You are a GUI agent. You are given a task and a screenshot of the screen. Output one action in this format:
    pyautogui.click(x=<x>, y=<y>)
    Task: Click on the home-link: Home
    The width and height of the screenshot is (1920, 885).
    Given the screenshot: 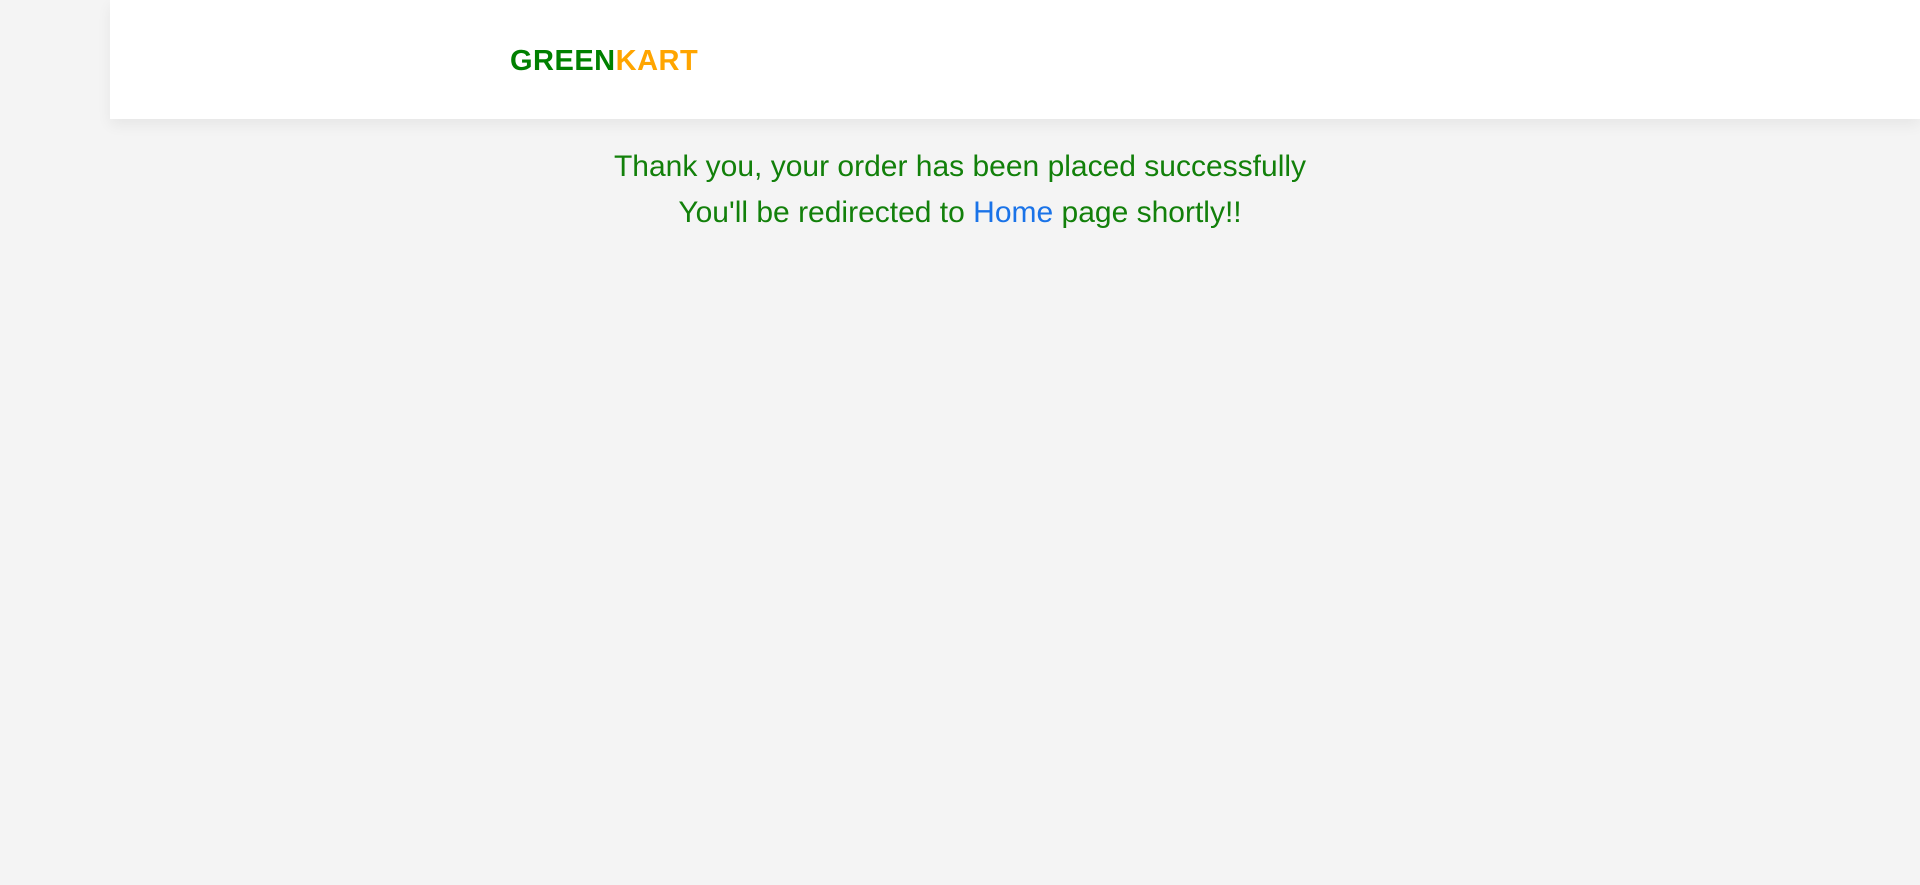 What is the action you would take?
    pyautogui.click(x=1013, y=212)
    